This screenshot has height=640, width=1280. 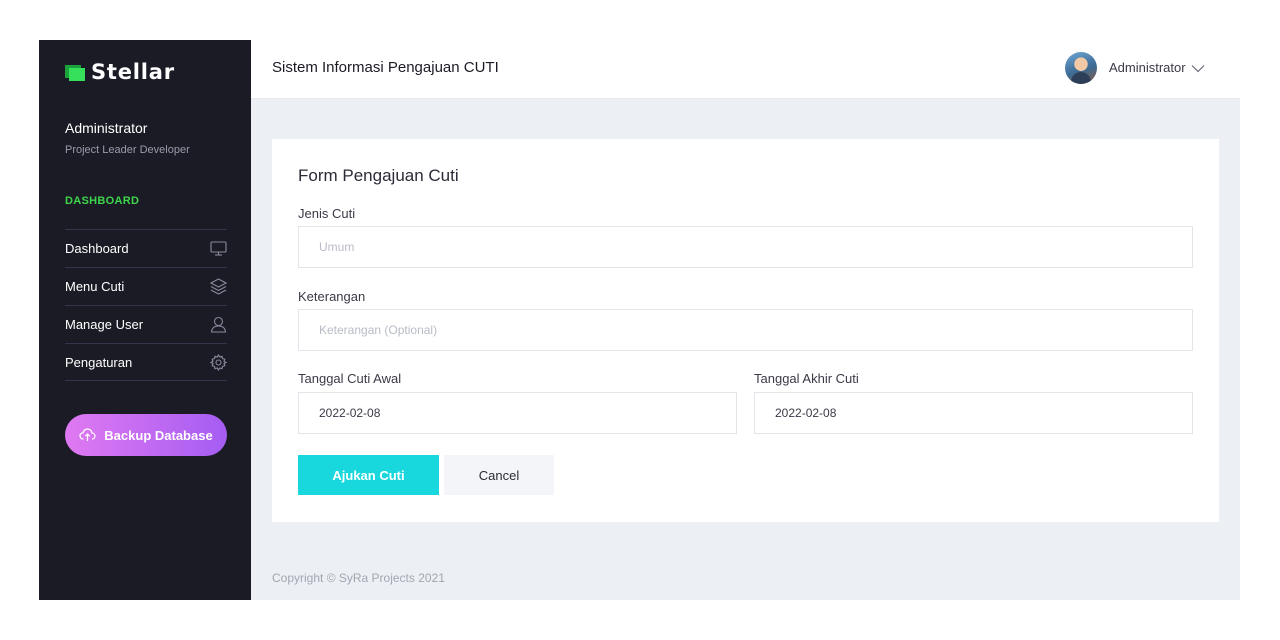 I want to click on sidebar-item-label: Manage User, so click(x=104, y=324).